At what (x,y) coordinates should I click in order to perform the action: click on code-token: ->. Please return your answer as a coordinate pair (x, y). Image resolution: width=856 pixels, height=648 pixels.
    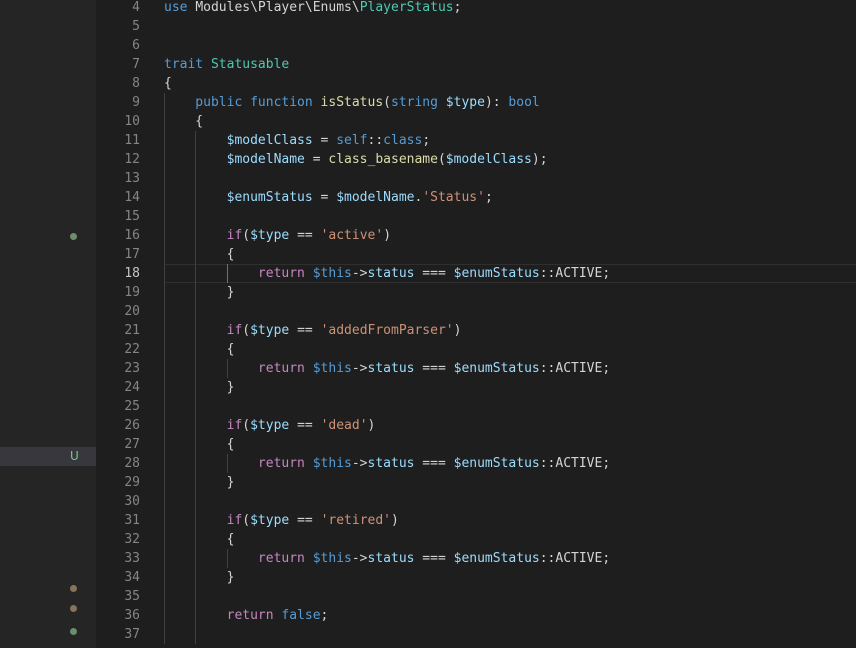
    Looking at the image, I should click on (359, 273).